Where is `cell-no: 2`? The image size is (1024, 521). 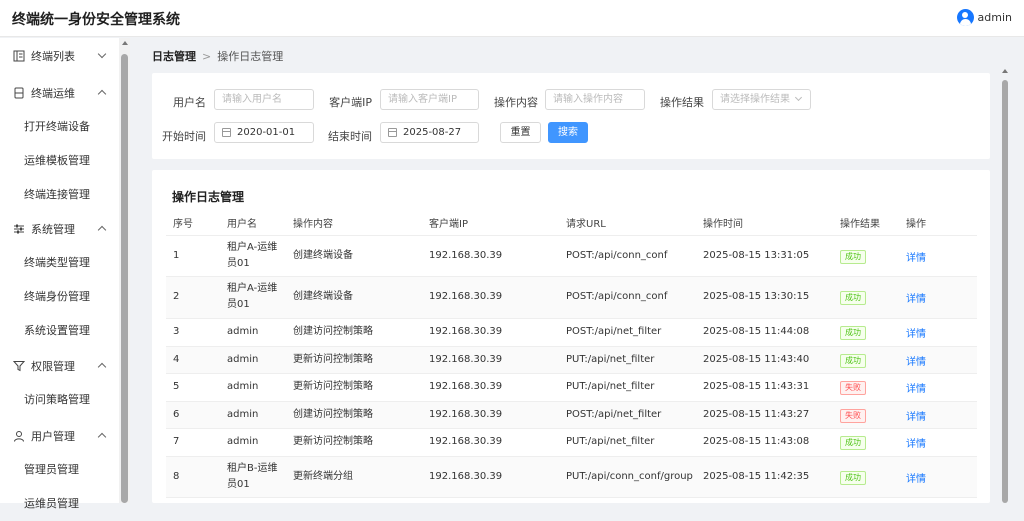
cell-no: 2 is located at coordinates (176, 296).